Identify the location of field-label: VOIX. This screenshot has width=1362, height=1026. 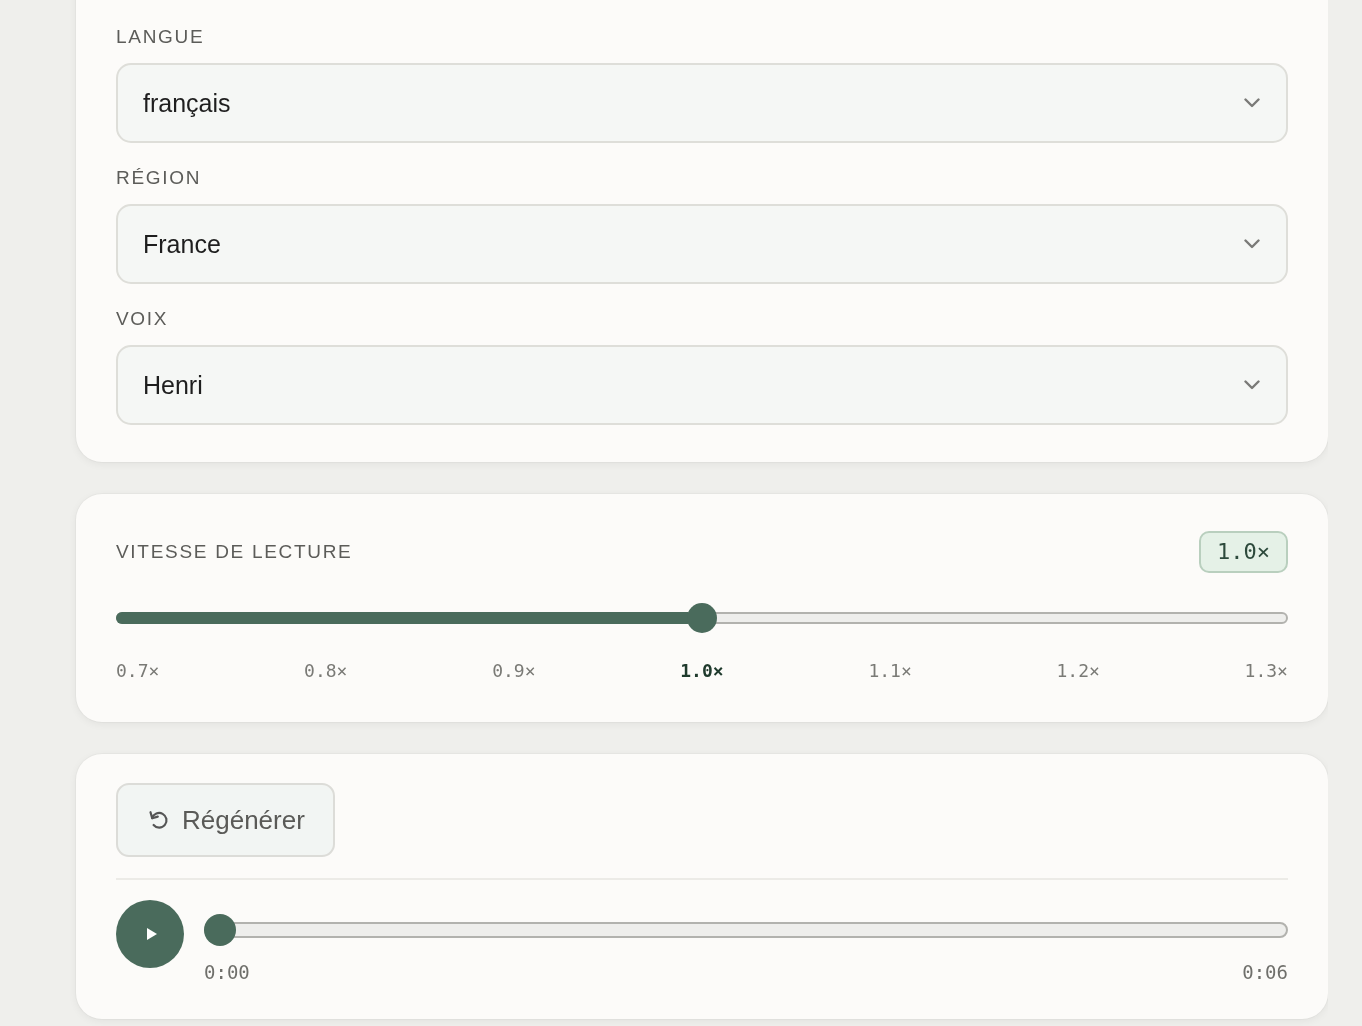
(143, 319).